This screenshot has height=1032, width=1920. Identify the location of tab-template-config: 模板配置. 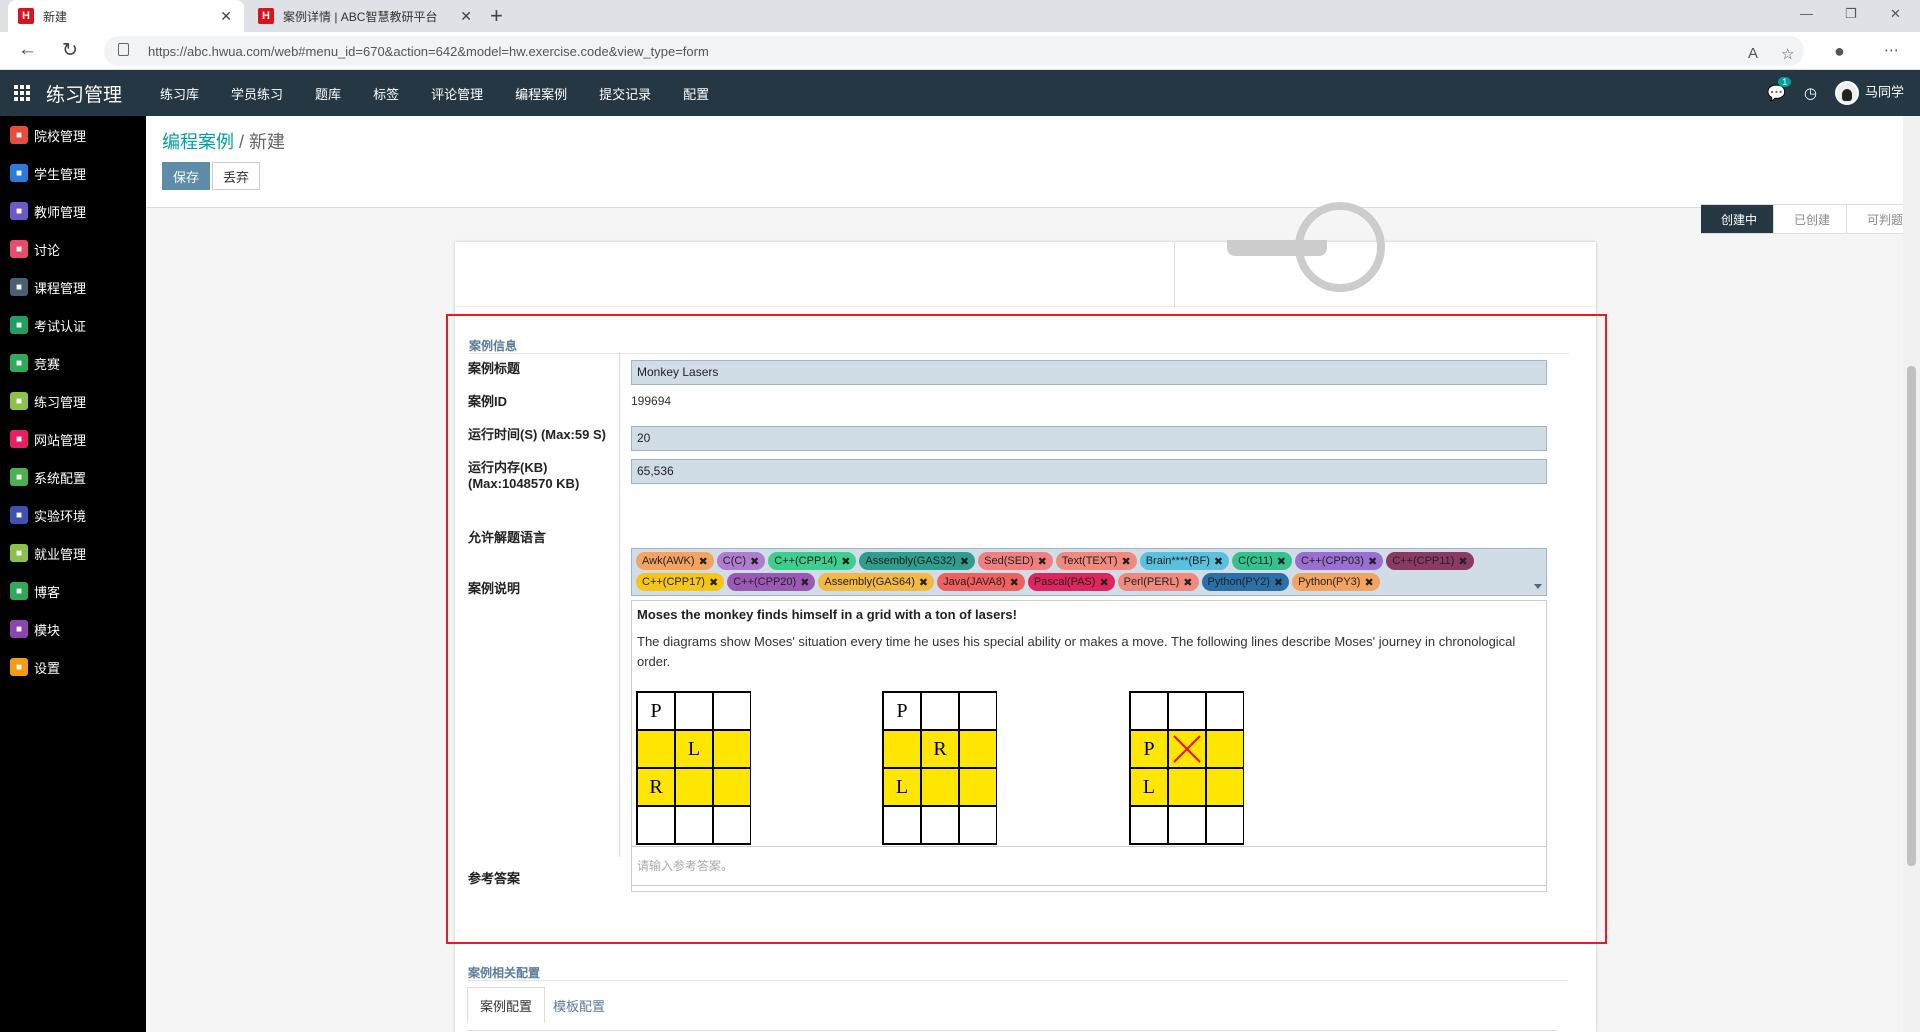
(579, 1005).